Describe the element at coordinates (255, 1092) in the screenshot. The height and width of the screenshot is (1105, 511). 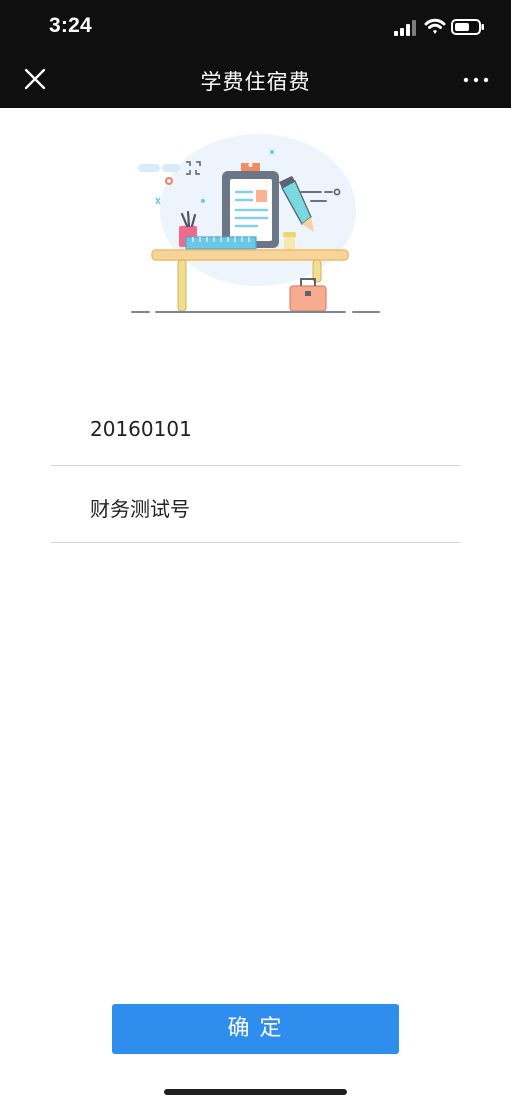
I see `home-indicator` at that location.